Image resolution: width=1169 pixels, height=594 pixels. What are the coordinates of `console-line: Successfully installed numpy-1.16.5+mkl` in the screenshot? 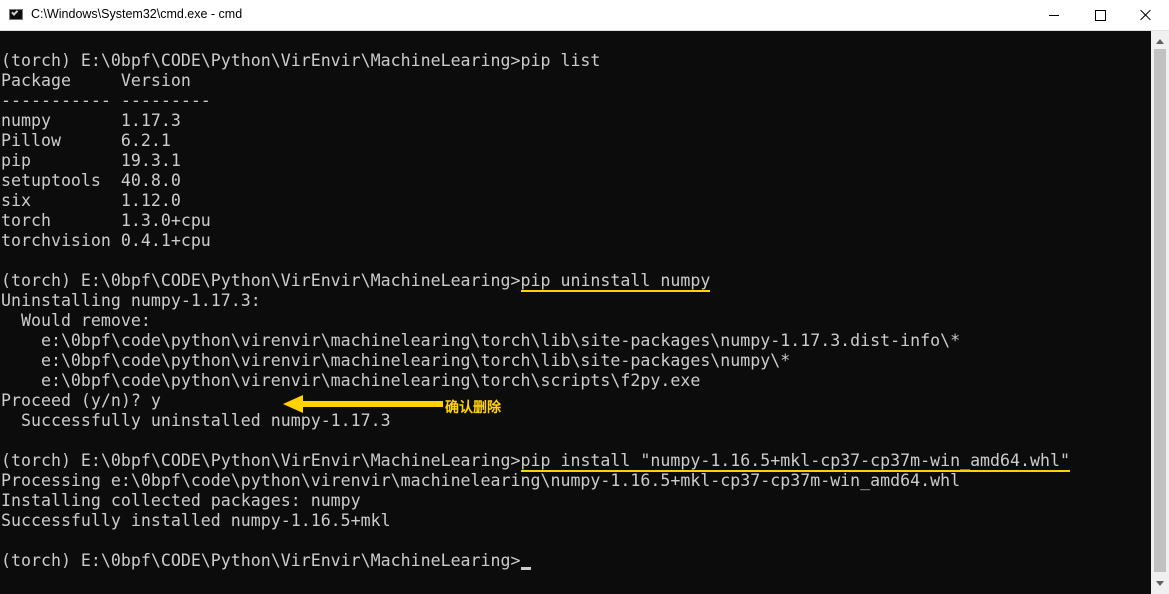 It's located at (196, 520).